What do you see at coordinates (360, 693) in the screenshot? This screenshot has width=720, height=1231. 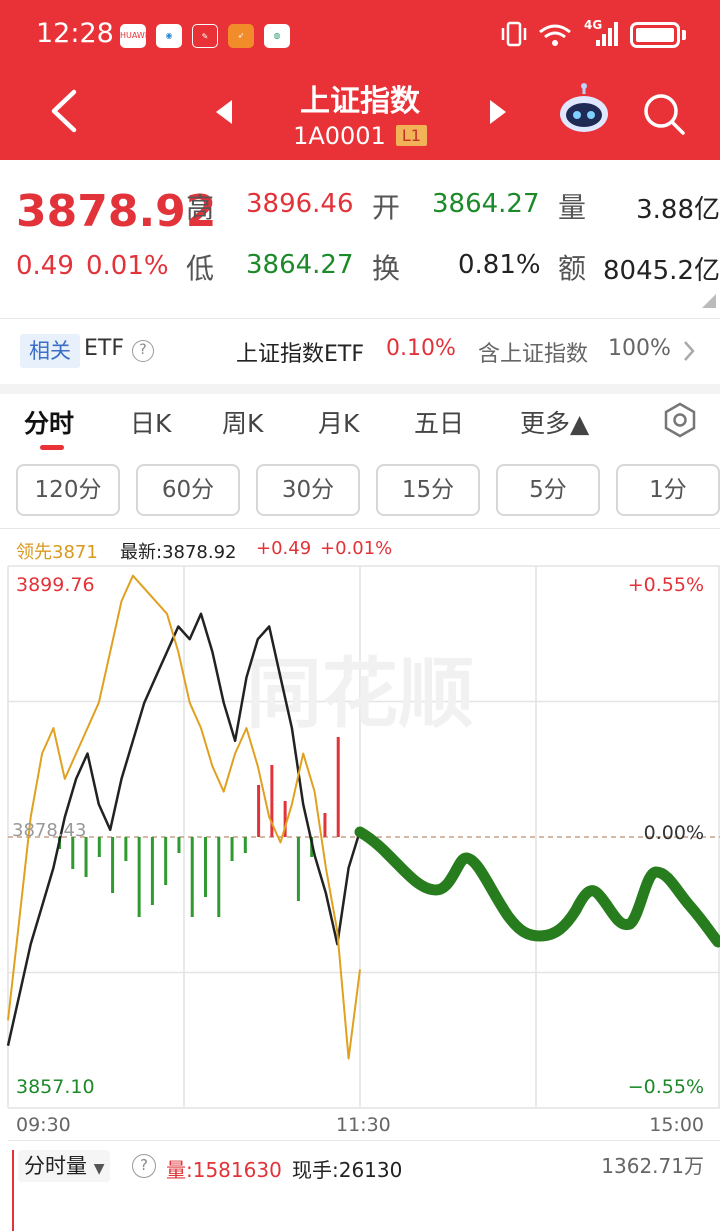 I see `watermark: 同花顺` at bounding box center [360, 693].